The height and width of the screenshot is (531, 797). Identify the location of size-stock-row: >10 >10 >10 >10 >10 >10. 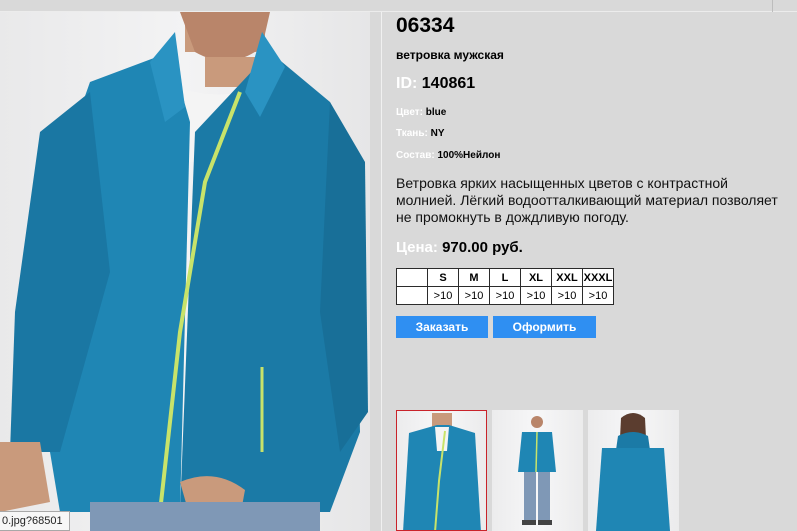
(505, 295).